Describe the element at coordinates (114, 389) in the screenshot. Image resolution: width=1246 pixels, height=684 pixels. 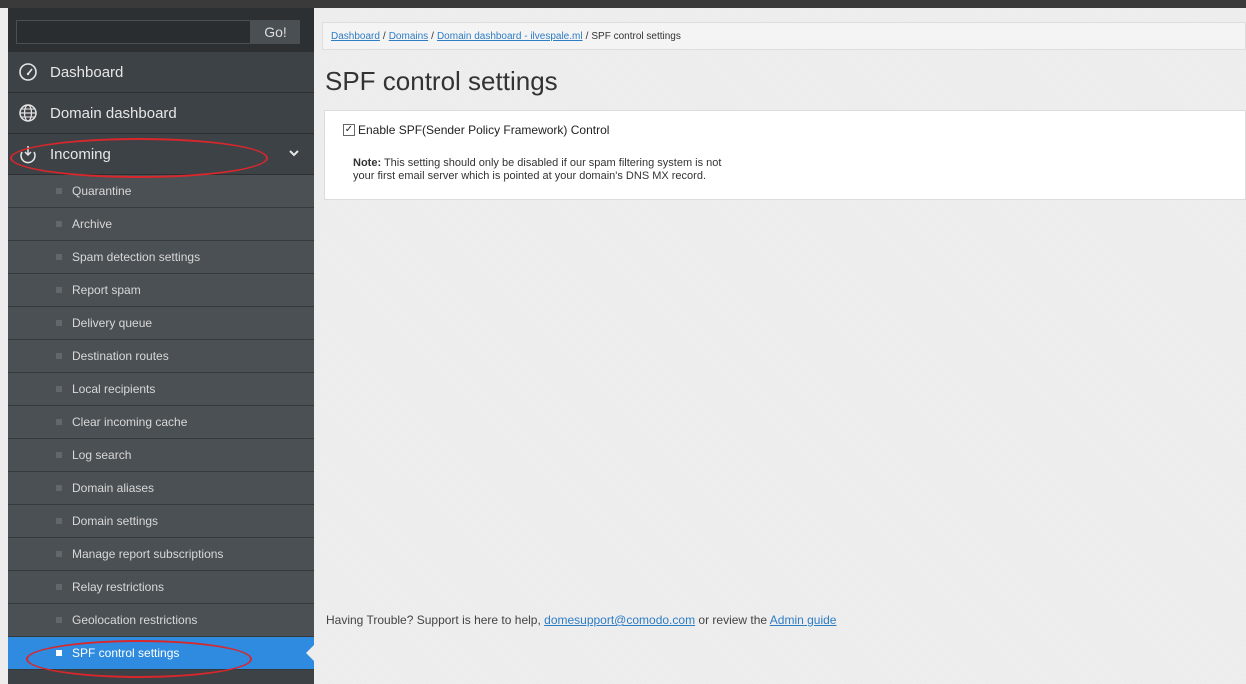
I see `sidebar-subitem-label: Local recipients` at that location.